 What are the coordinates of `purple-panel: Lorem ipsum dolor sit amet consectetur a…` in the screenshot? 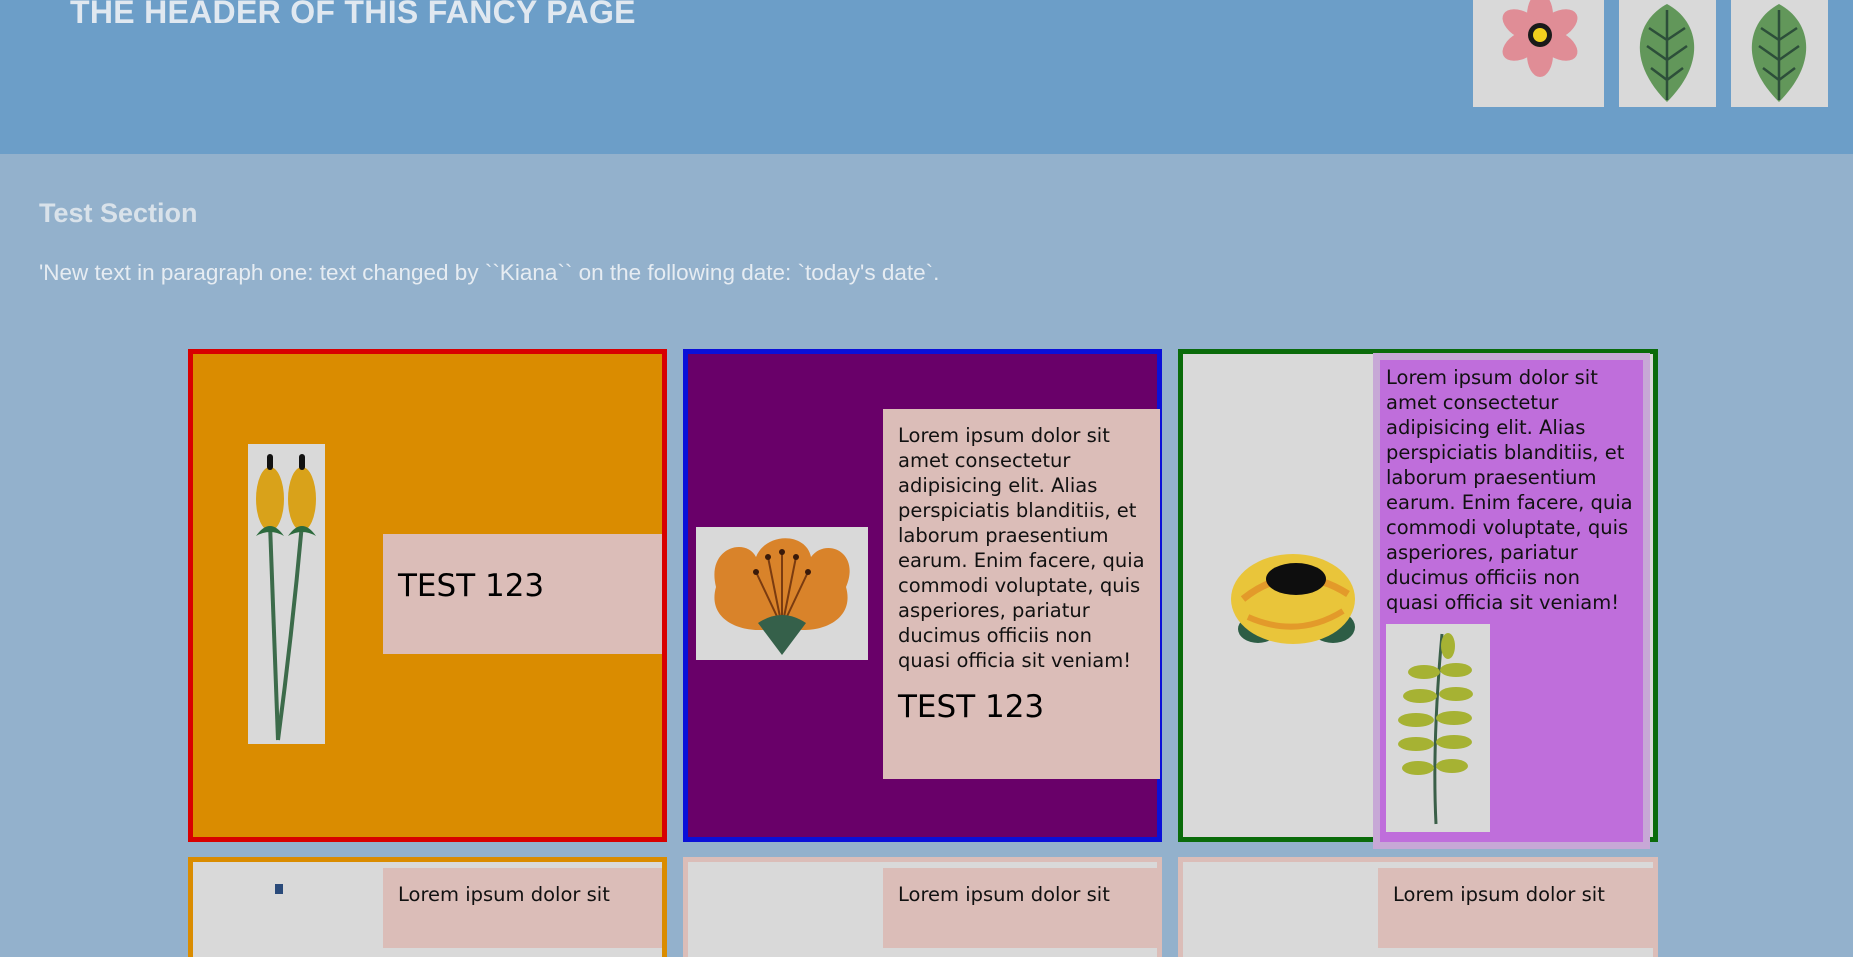 It's located at (1511, 601).